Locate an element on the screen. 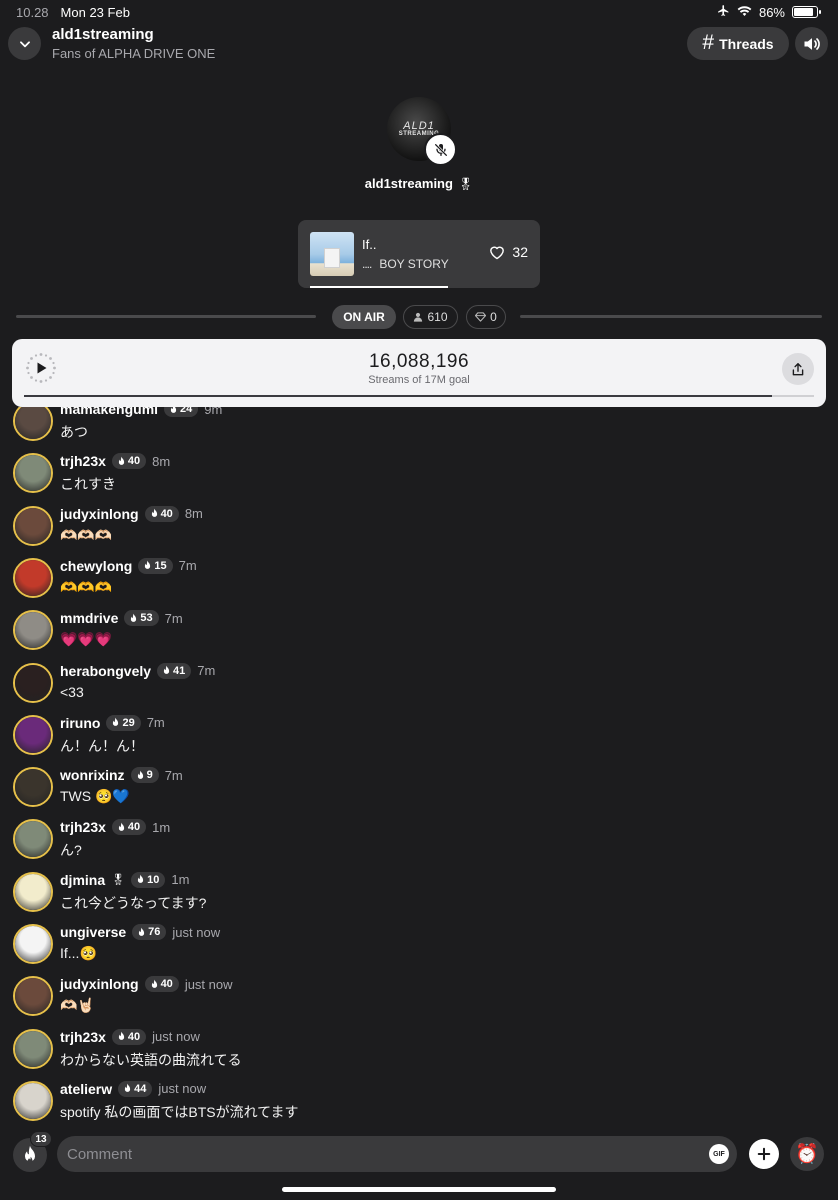 This screenshot has height=1200, width=838. status-right: 86% is located at coordinates (769, 12).